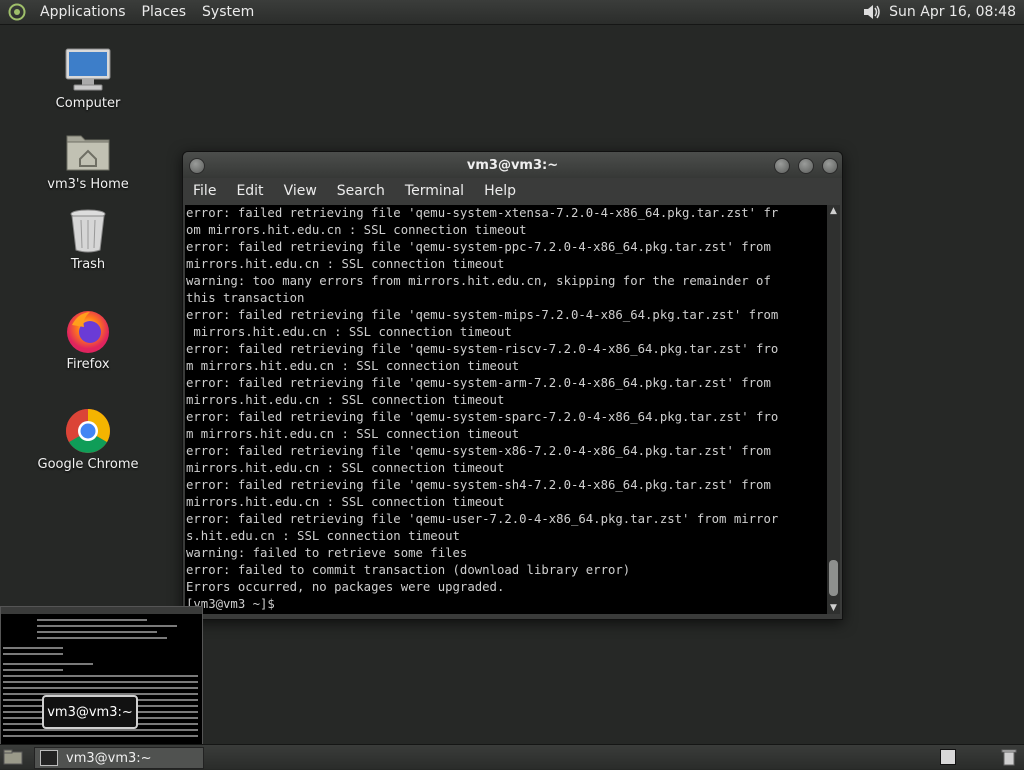 This screenshot has width=1024, height=770. I want to click on bottom-panel: vm3@vm3:~, so click(512, 756).